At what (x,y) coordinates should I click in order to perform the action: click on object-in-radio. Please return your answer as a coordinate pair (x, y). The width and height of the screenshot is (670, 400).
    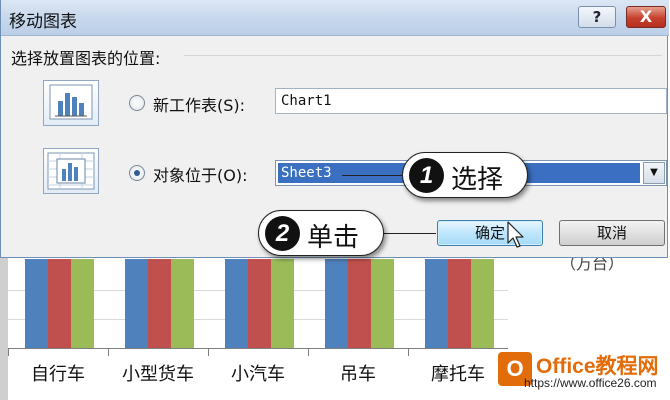
    Looking at the image, I should click on (137, 173).